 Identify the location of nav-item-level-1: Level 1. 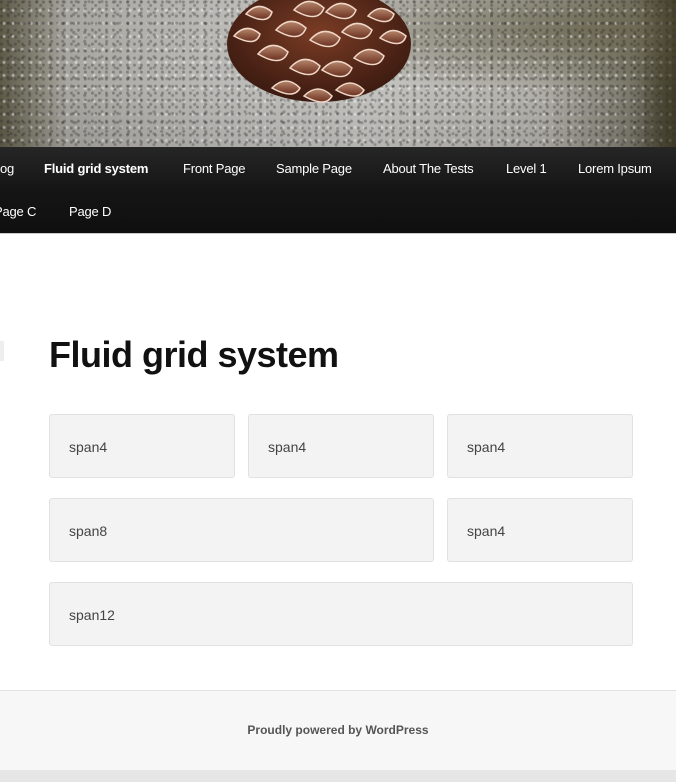
(526, 168).